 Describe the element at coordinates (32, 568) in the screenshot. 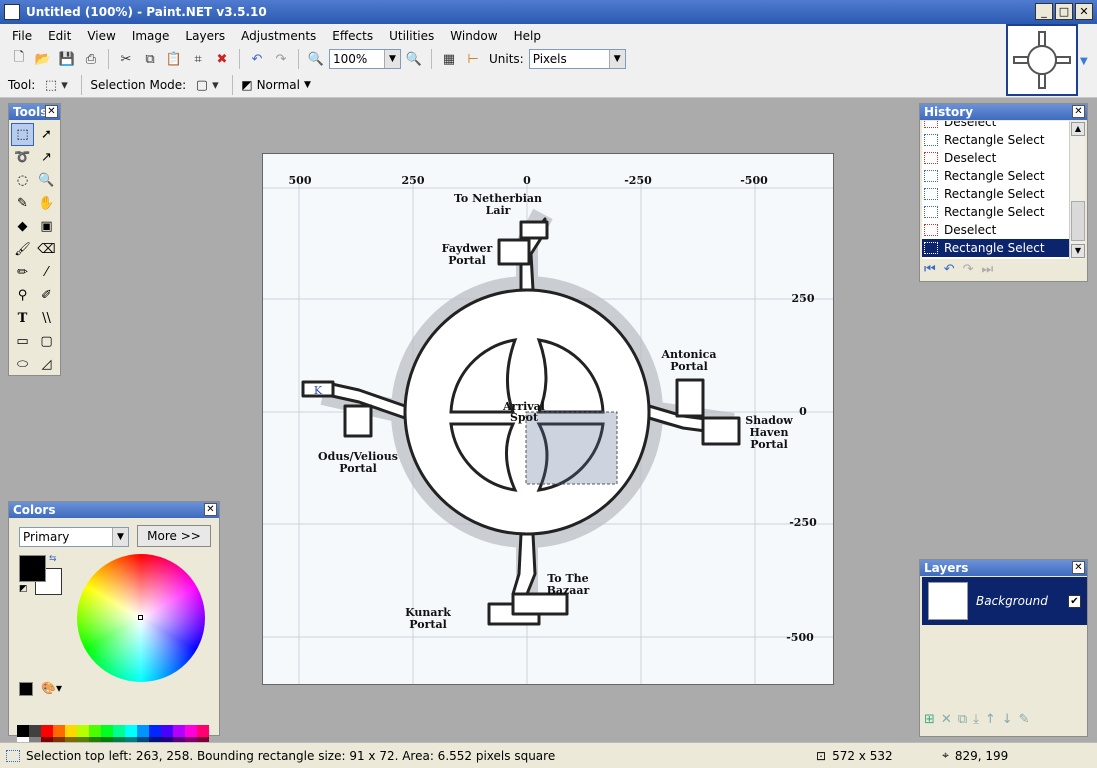

I see `primary-color-swatch` at that location.